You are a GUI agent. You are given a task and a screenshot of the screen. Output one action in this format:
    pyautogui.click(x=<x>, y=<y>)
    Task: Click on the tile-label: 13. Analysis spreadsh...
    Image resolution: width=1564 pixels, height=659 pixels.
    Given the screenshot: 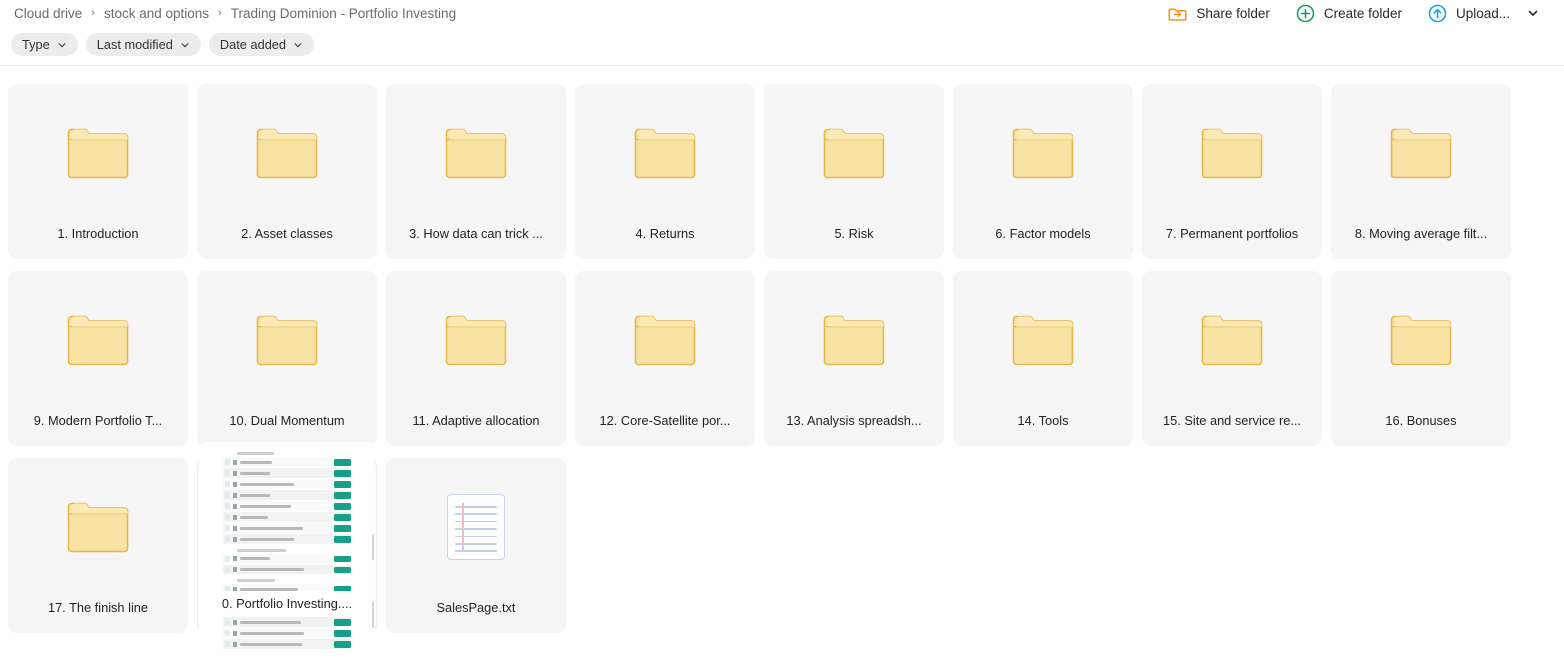 What is the action you would take?
    pyautogui.click(x=854, y=420)
    